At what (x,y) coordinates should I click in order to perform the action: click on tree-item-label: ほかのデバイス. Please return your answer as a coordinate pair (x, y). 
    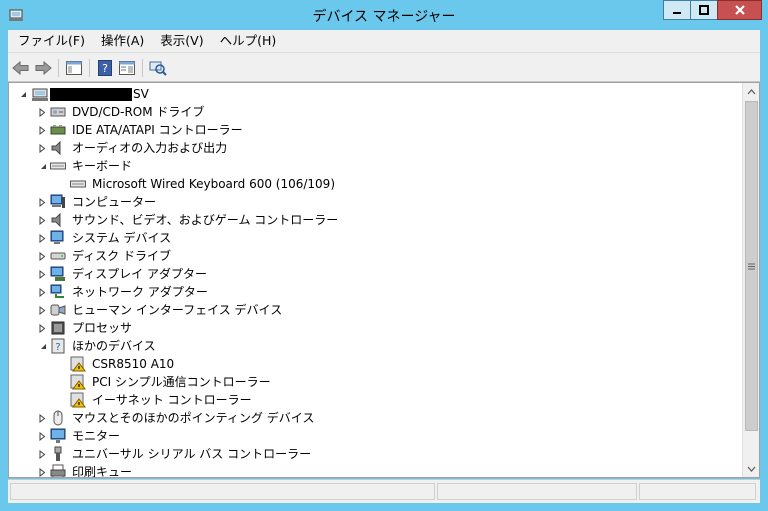
    Looking at the image, I should click on (114, 346).